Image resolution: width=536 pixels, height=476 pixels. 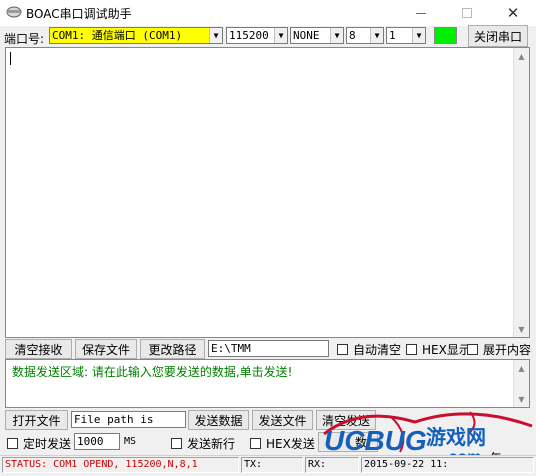 What do you see at coordinates (128, 419) in the screenshot?
I see `file-path-input: File path is` at bounding box center [128, 419].